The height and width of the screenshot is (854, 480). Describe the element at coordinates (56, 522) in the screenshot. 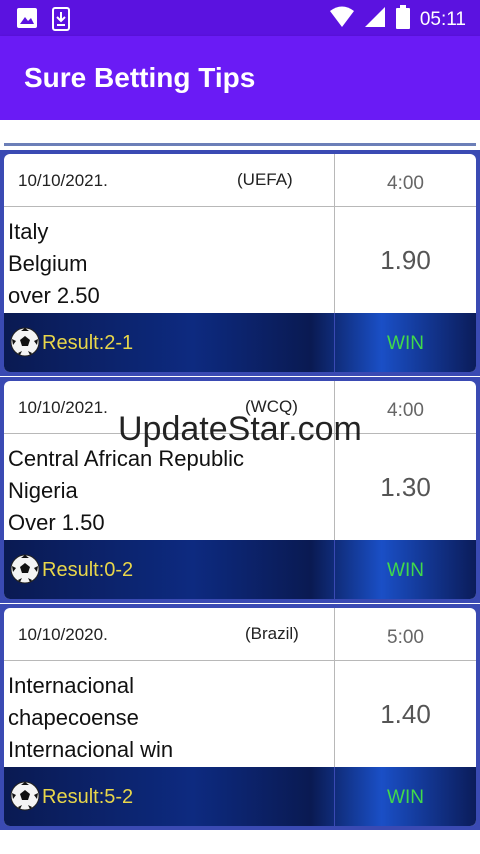

I see `prediction: Over 1.50` at that location.